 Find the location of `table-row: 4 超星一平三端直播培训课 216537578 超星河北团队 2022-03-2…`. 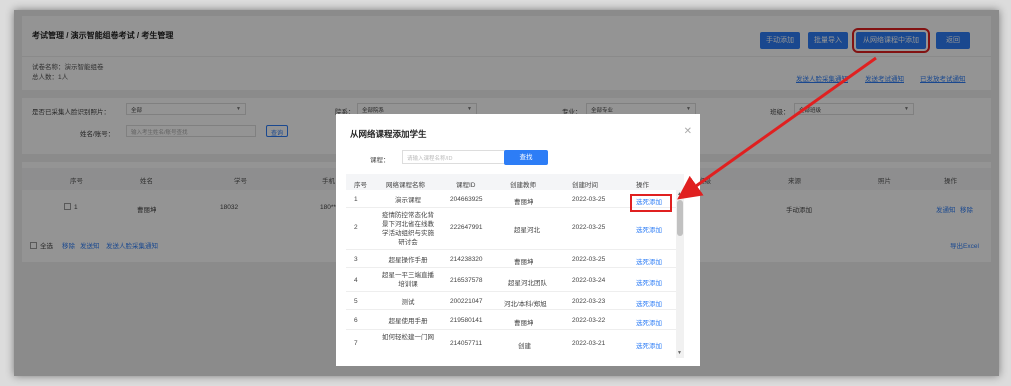

table-row: 4 超星一平三端直播培训课 216537578 超星河北团队 2022-03-2… is located at coordinates (515, 280).